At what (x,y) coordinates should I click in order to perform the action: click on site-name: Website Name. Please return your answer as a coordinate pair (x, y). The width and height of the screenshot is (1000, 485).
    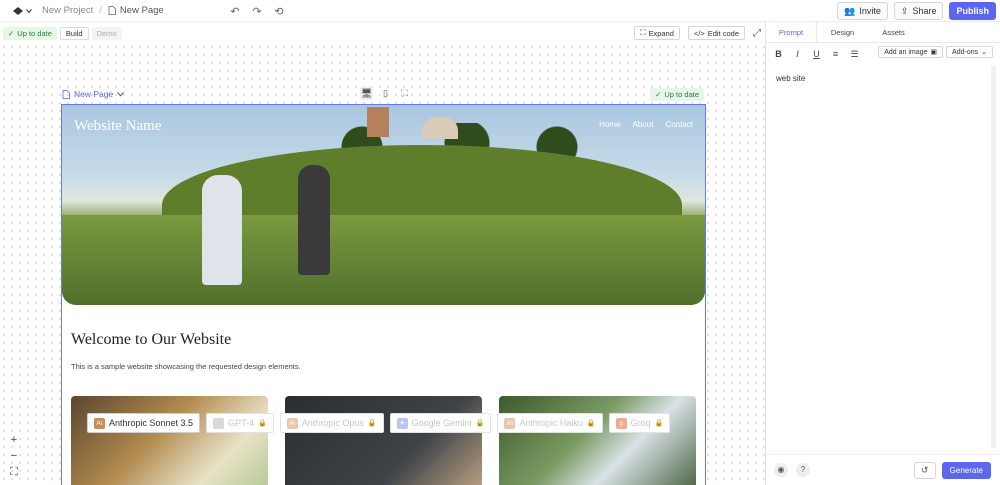
    Looking at the image, I should click on (118, 126).